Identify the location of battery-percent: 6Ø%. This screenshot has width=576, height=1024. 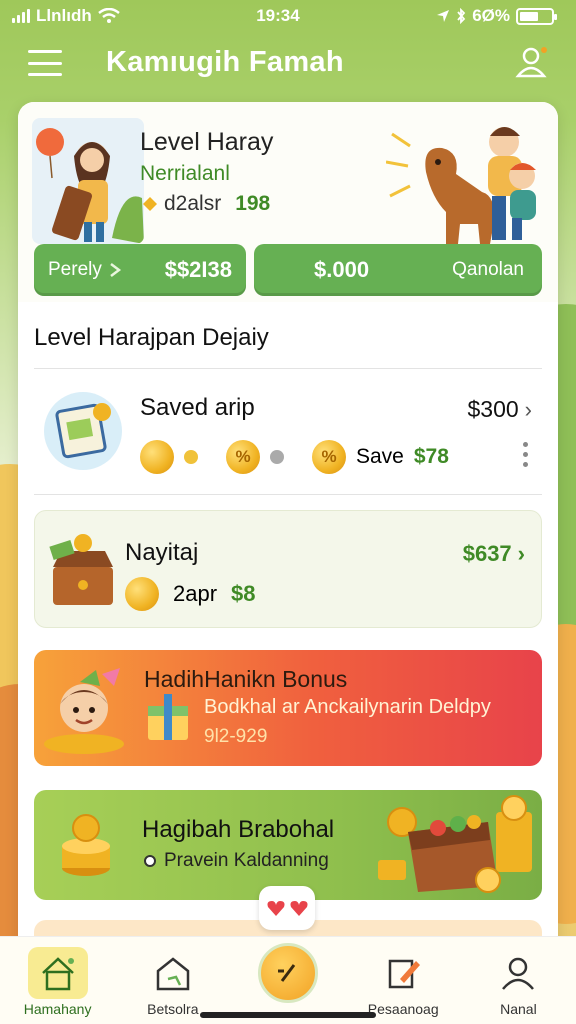
(491, 15).